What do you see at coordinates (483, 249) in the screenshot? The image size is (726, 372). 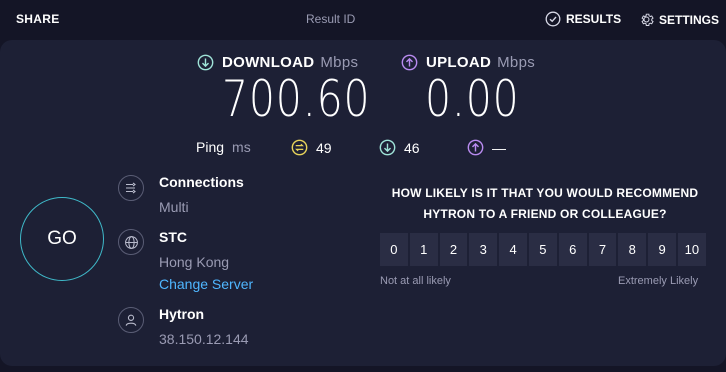 I see `rating-button-3: 3` at bounding box center [483, 249].